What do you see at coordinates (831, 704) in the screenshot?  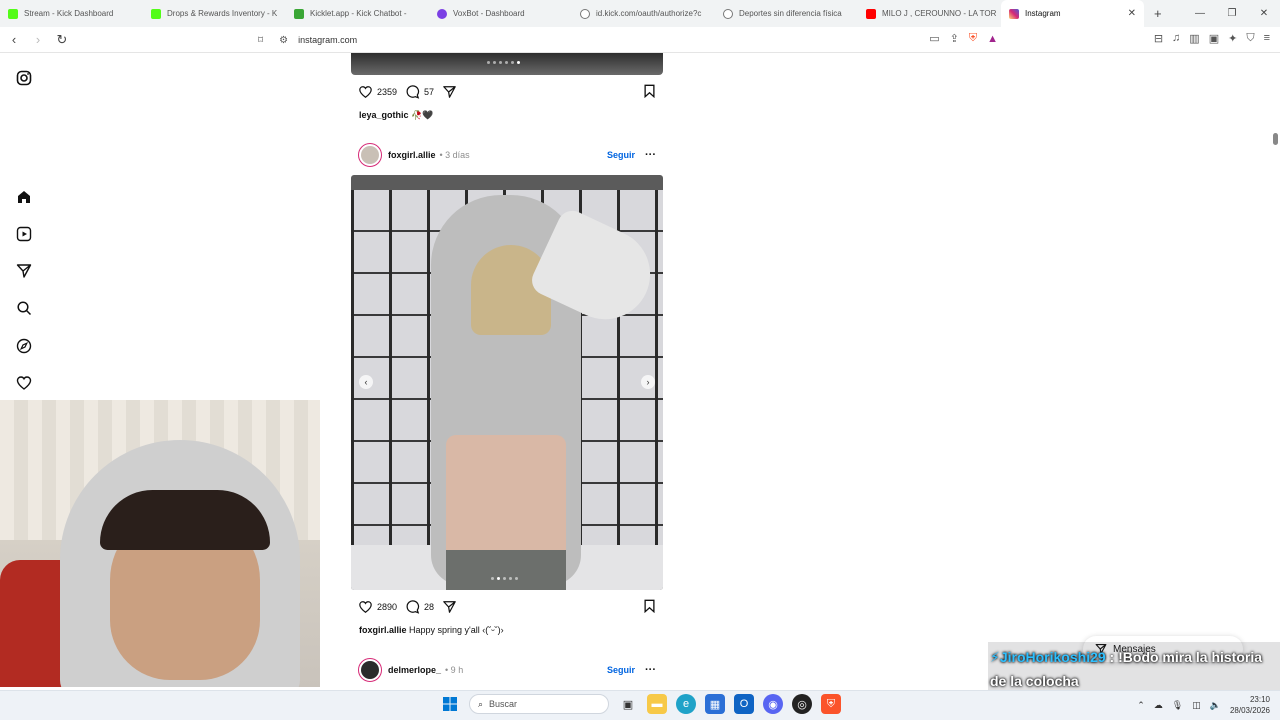 I see `brave-taskbar-icon: ⛨` at bounding box center [831, 704].